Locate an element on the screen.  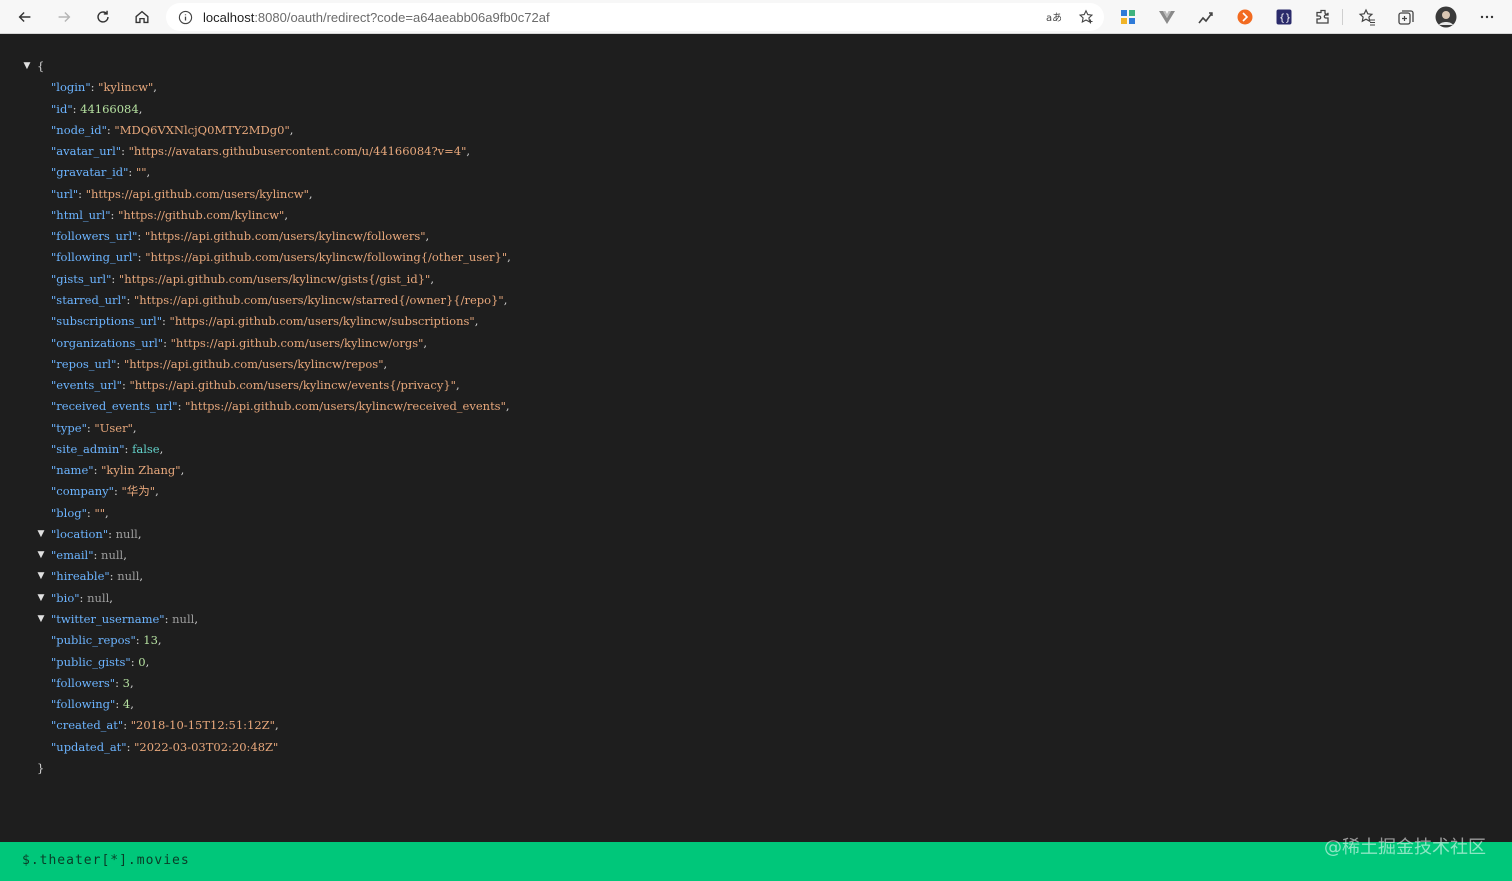
json-property: "id": 44166084, is located at coordinates (96, 109).